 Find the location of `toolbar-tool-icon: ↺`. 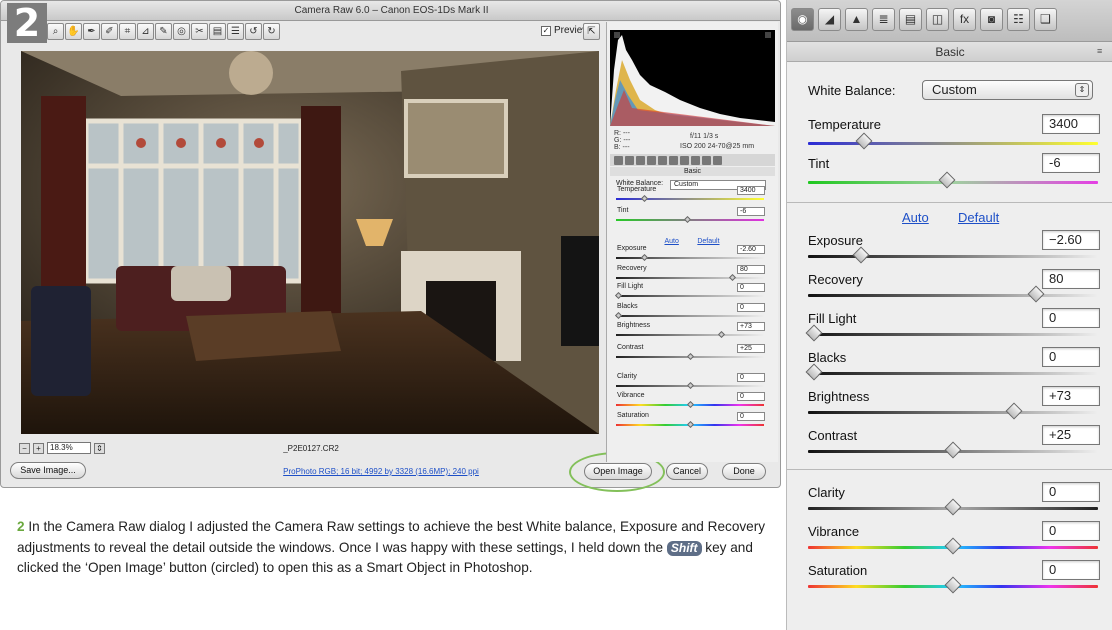

toolbar-tool-icon: ↺ is located at coordinates (253, 31).